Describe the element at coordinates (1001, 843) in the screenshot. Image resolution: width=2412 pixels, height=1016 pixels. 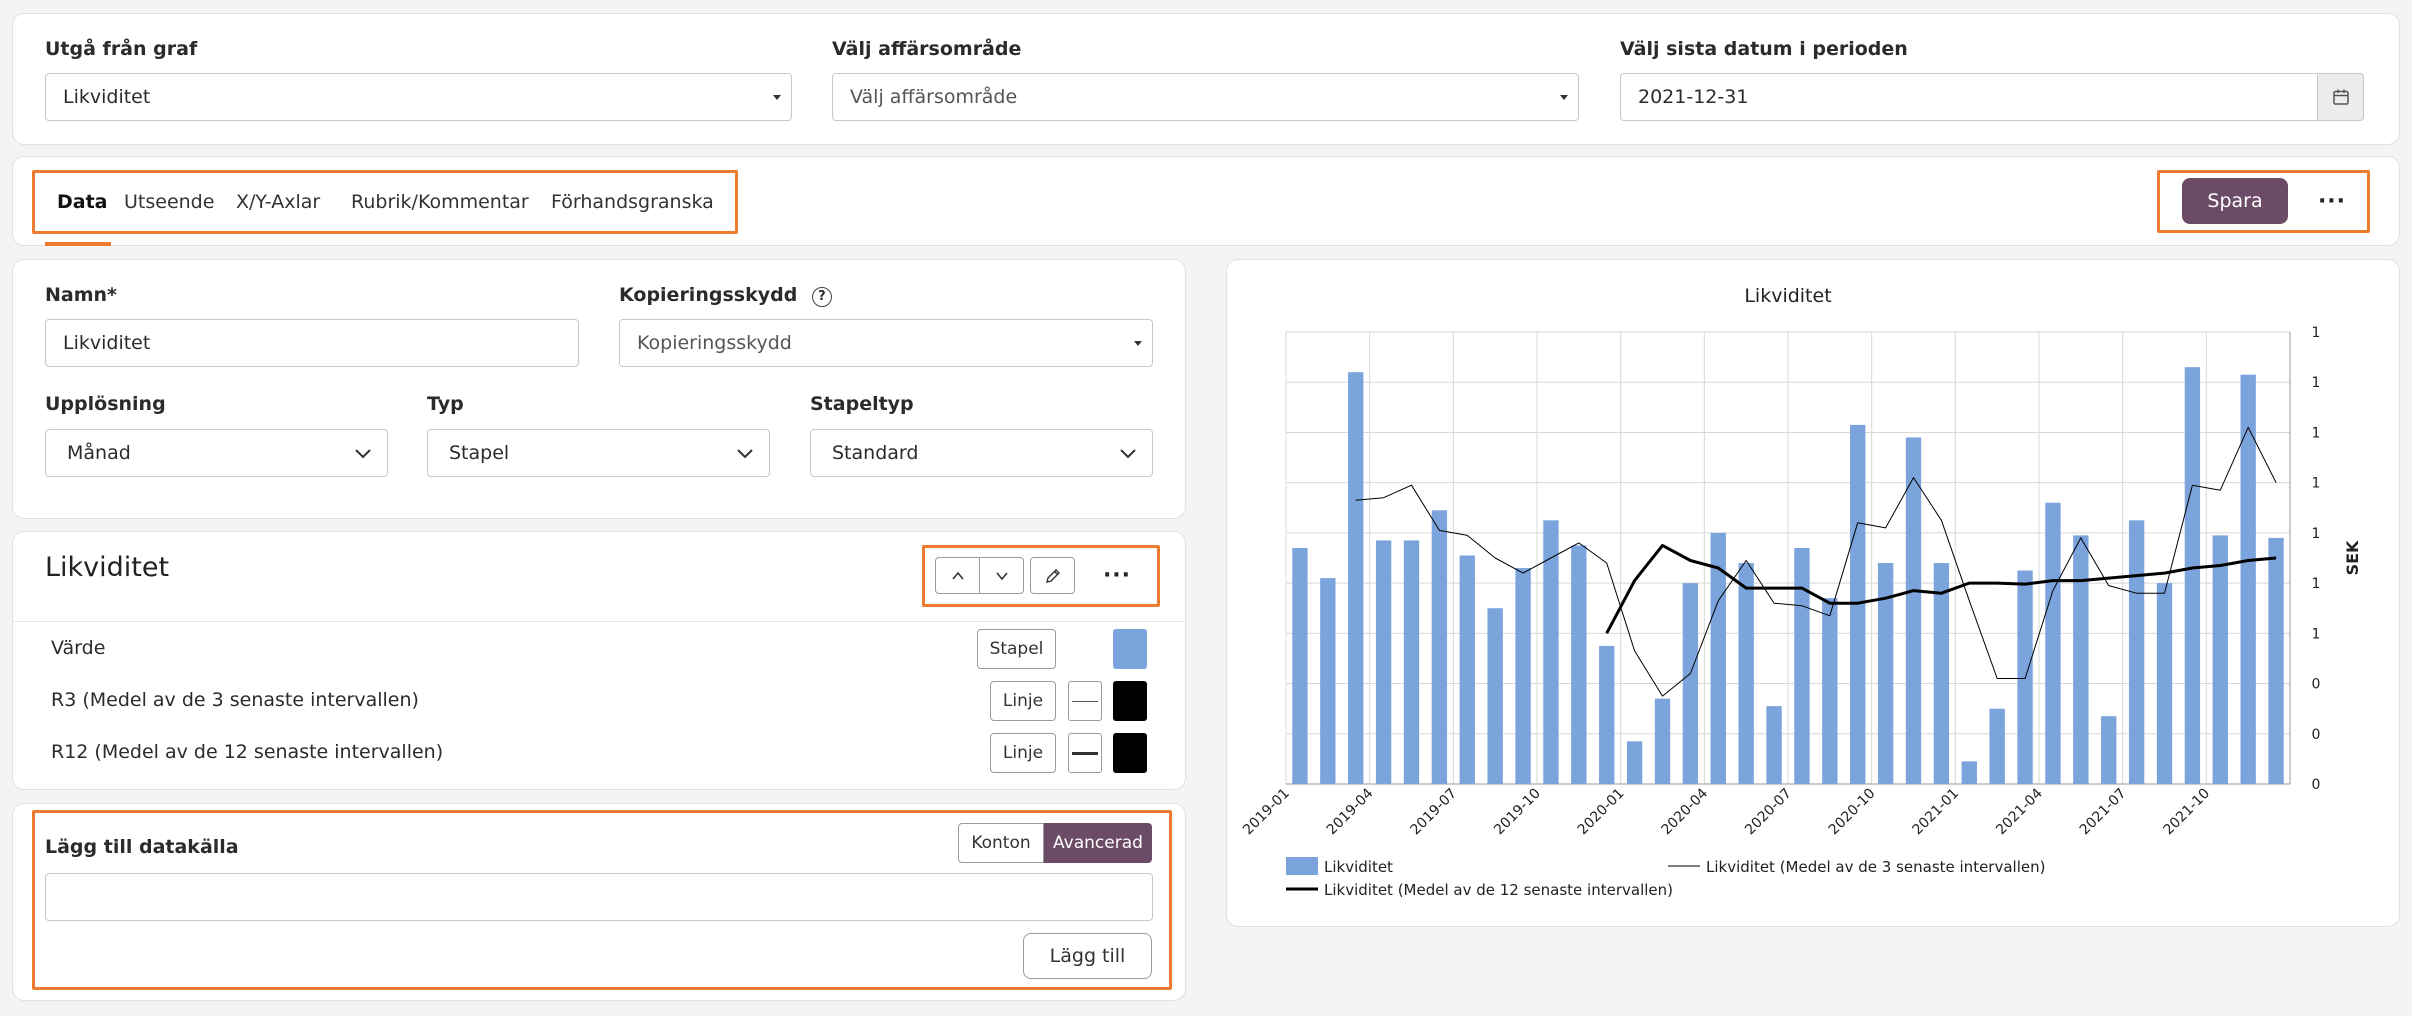
I see `mode-accounts-button: Konton` at that location.